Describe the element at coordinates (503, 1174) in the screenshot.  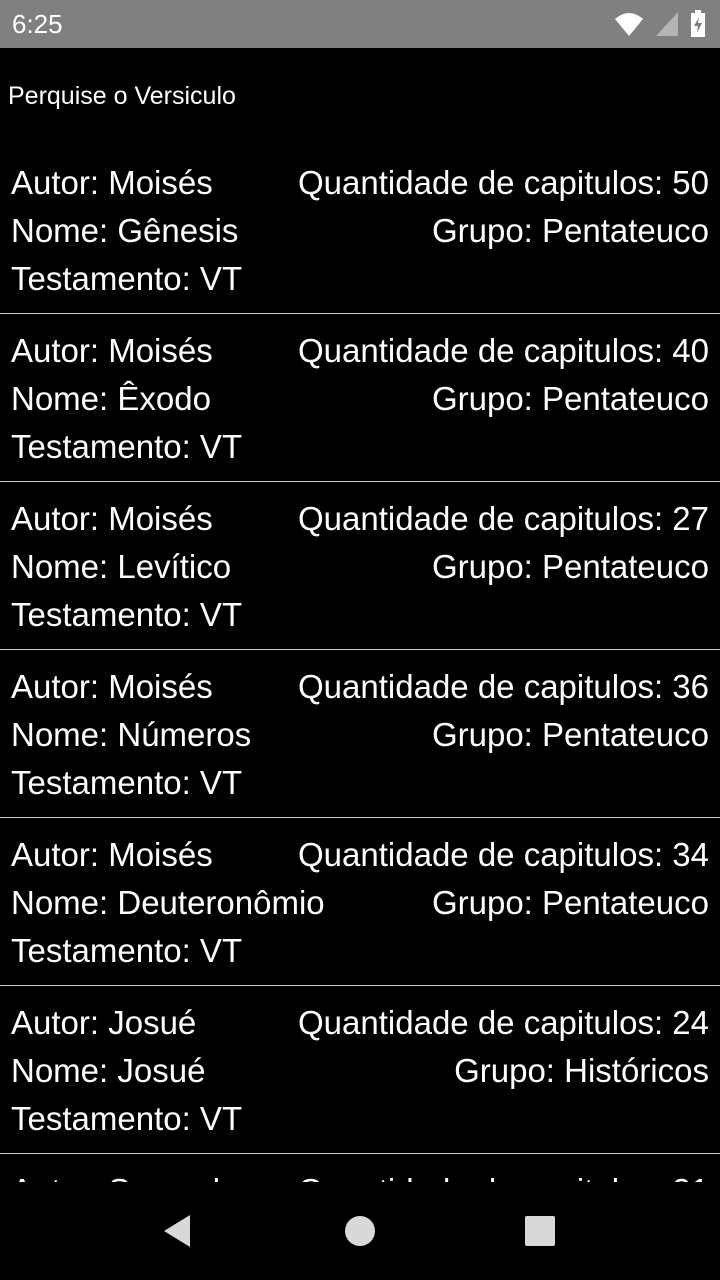
I see `book-chapter-count: Quantidade de capitulos: 21` at that location.